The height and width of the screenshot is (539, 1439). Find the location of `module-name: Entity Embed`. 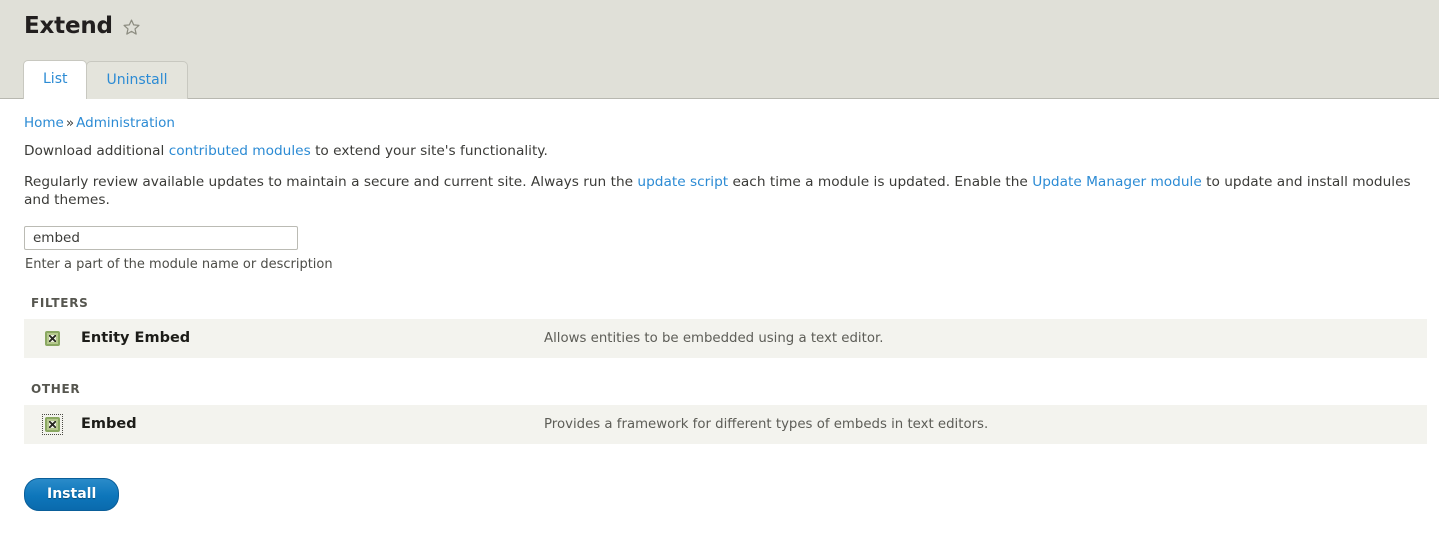

module-name: Entity Embed is located at coordinates (136, 338).